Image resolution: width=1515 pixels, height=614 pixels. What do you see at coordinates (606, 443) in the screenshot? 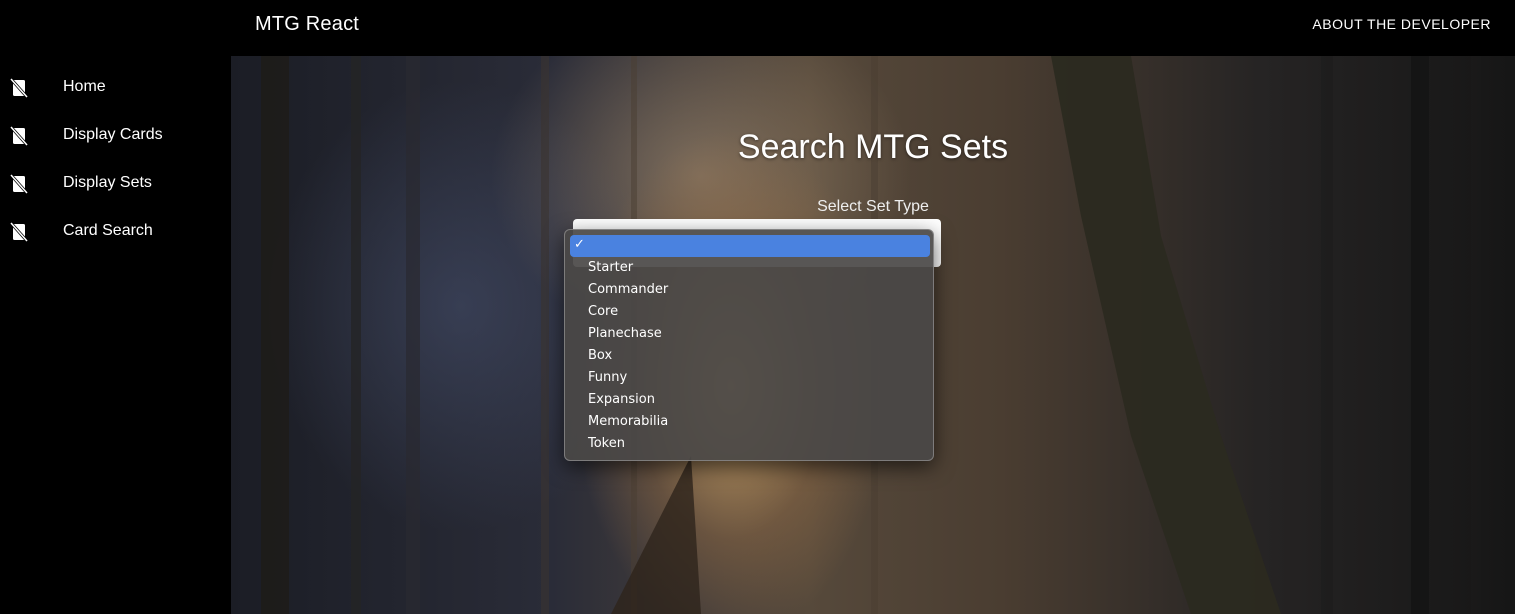
I see `option-label: Token` at bounding box center [606, 443].